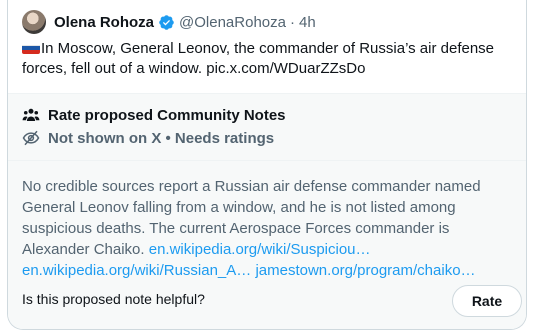 The width and height of the screenshot is (540, 330). Describe the element at coordinates (104, 22) in the screenshot. I see `author-name: Olena Rohoza` at that location.